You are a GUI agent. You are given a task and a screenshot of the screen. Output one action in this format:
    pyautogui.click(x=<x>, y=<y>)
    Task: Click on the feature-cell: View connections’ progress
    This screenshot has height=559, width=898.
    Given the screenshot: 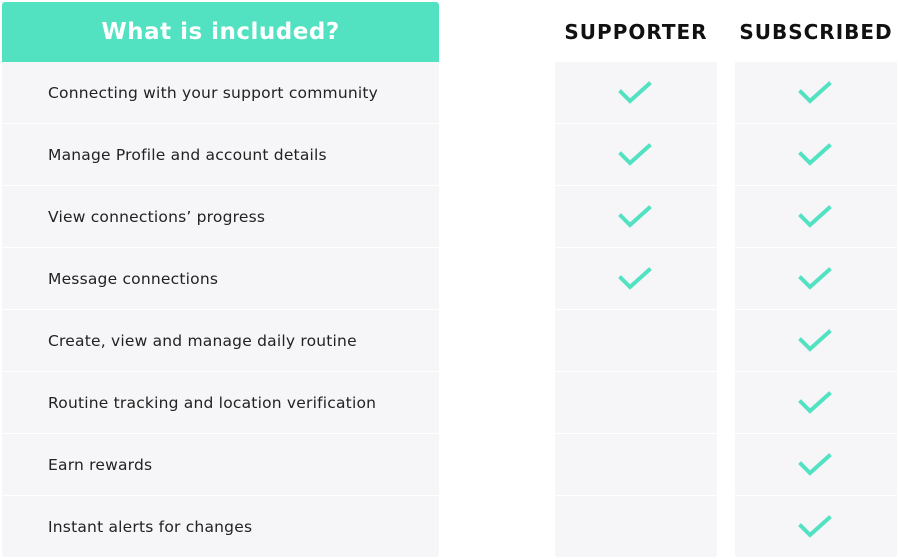 What is the action you would take?
    pyautogui.click(x=220, y=216)
    